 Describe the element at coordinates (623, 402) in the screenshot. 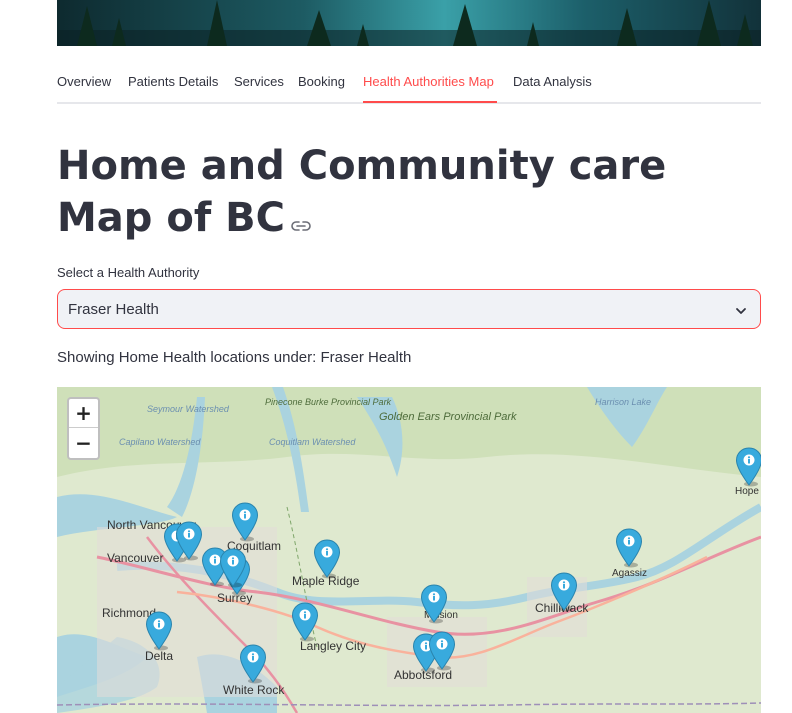

I see `label-harrison-lake: Harrison Lake` at that location.